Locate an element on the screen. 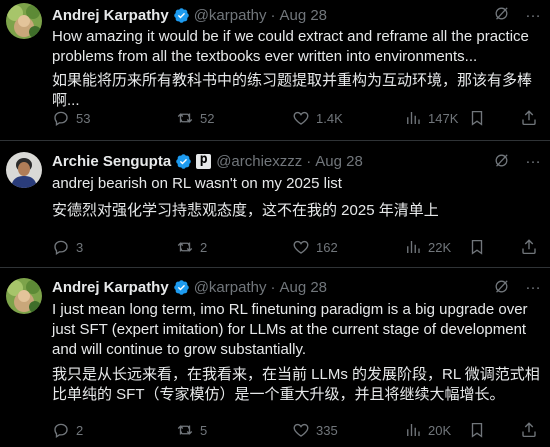 The width and height of the screenshot is (550, 447). views-button: 20K is located at coordinates (427, 430).